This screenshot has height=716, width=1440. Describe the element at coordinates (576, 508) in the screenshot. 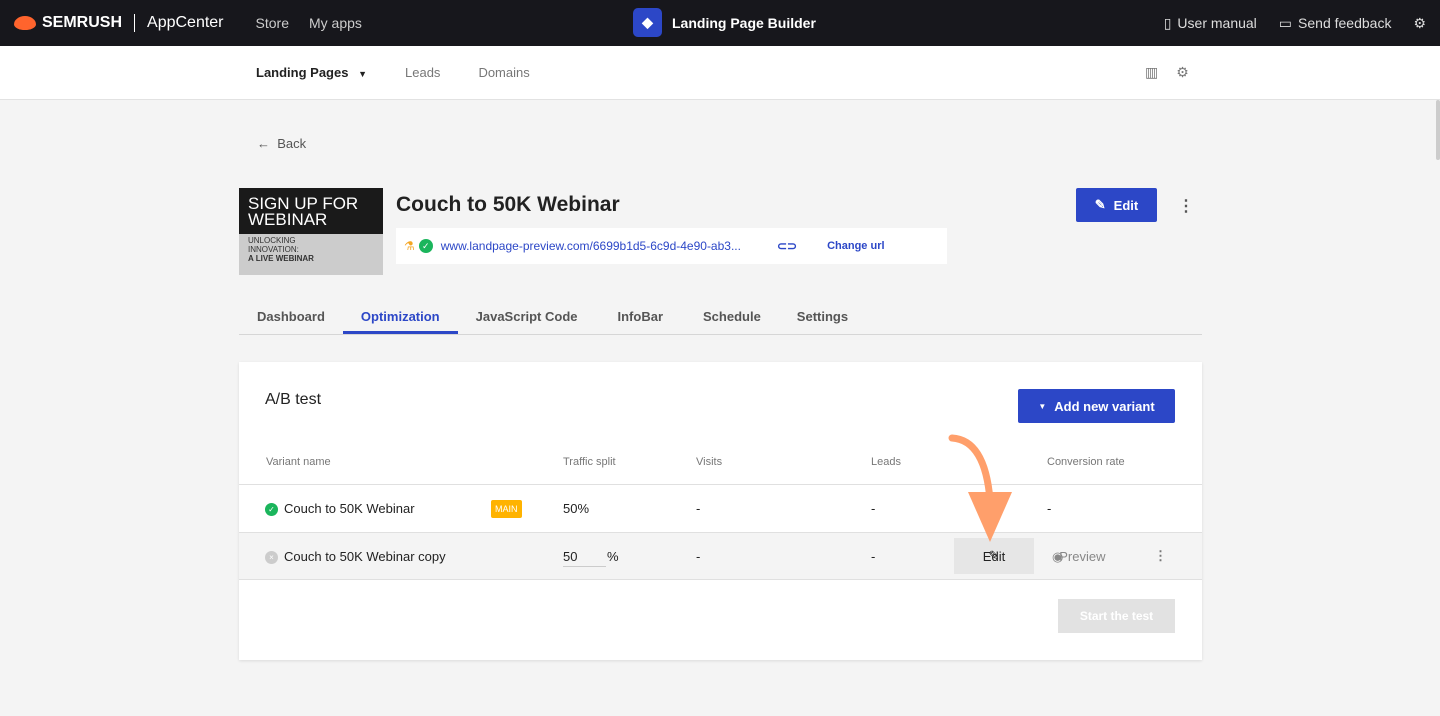

I see `traffic-split: 50%` at that location.